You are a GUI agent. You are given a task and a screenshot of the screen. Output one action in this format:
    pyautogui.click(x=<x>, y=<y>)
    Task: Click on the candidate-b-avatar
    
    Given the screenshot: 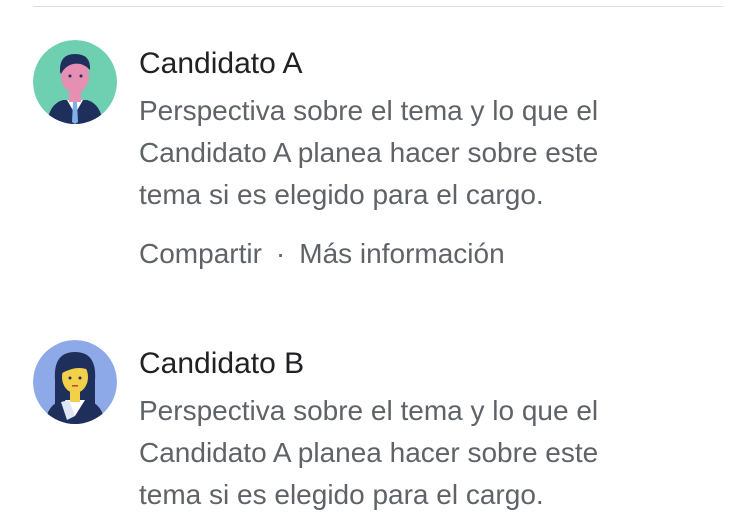 What is the action you would take?
    pyautogui.click(x=75, y=382)
    